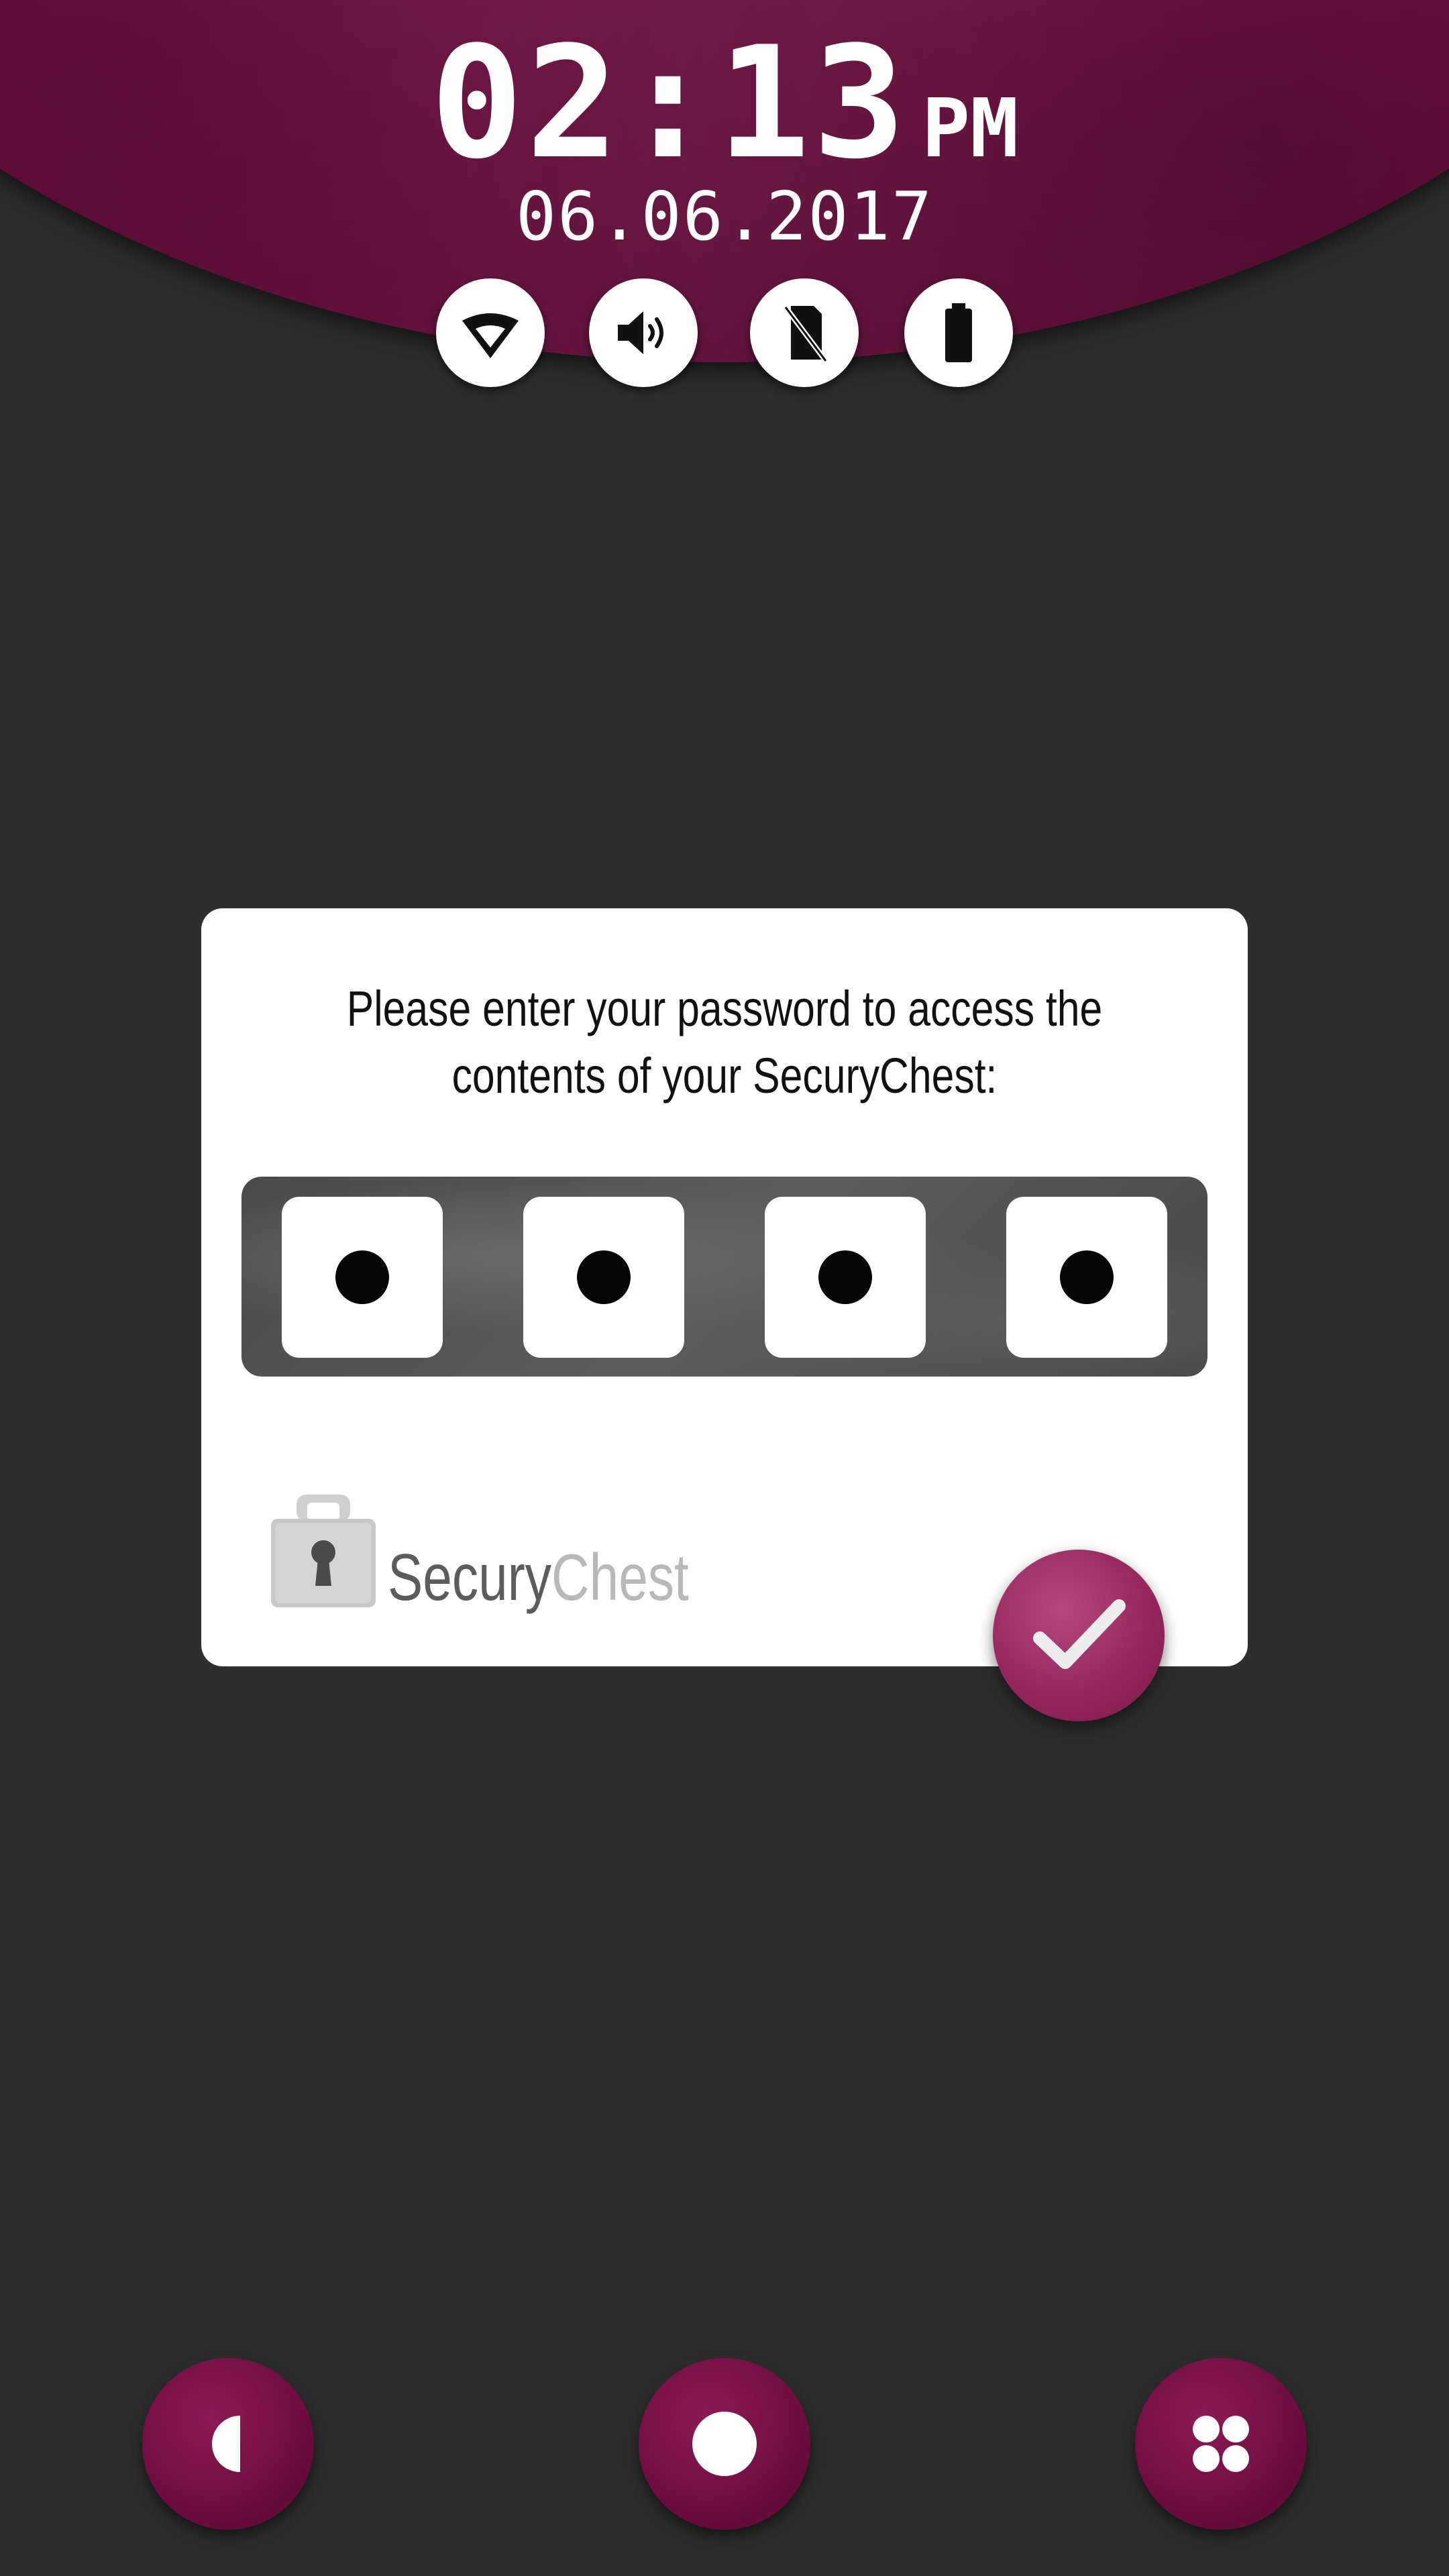 The height and width of the screenshot is (2576, 1449). I want to click on wifi-icon, so click(490, 332).